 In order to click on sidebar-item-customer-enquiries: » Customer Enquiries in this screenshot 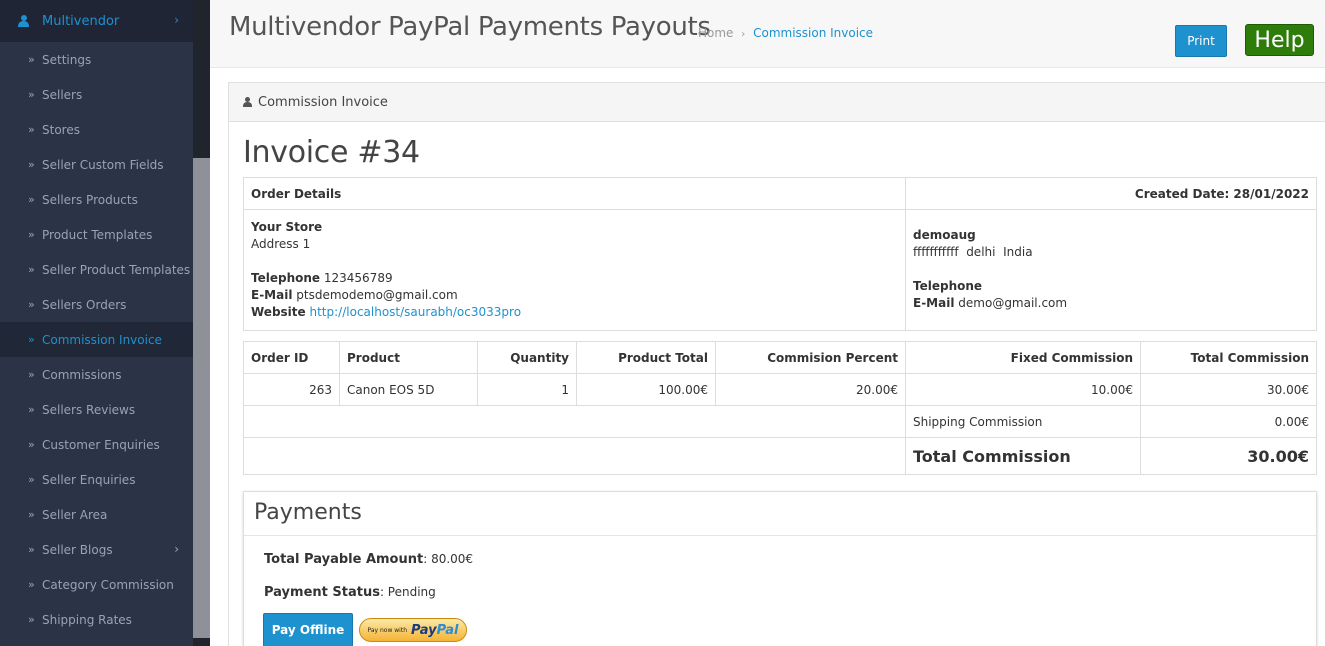, I will do `click(96, 444)`.